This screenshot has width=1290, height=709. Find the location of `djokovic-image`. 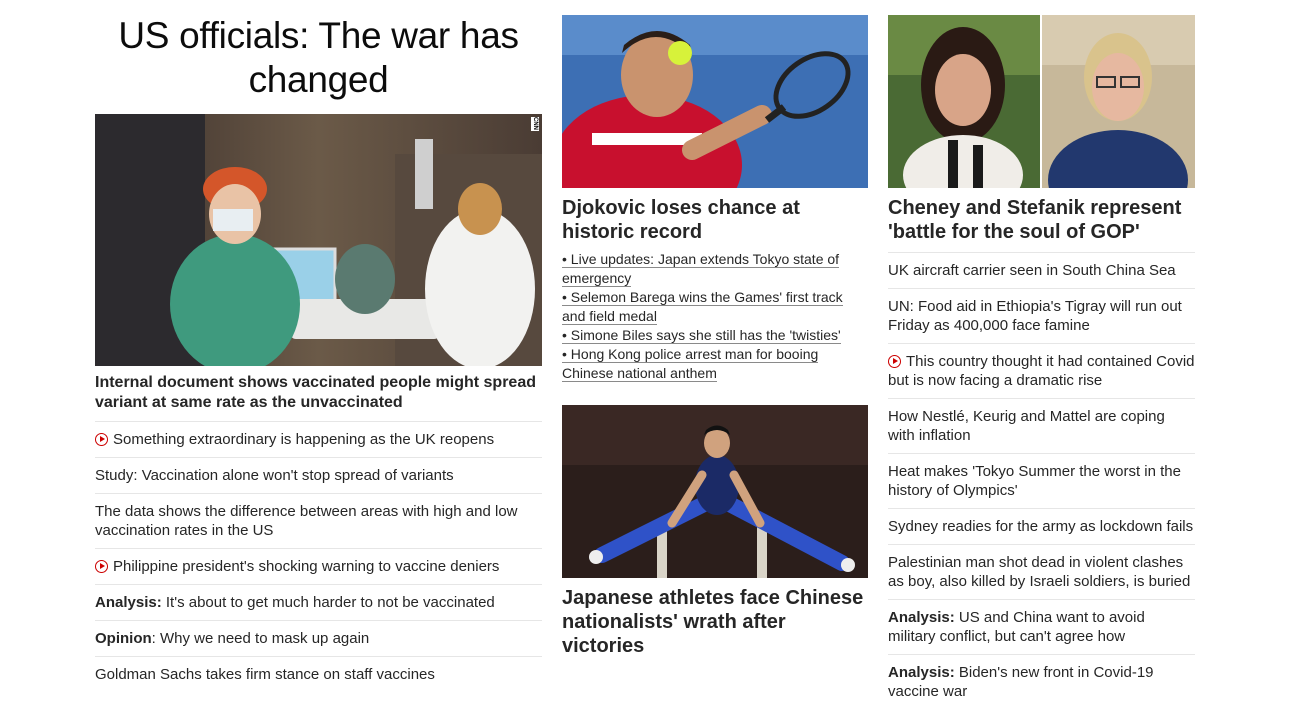

djokovic-image is located at coordinates (715, 101).